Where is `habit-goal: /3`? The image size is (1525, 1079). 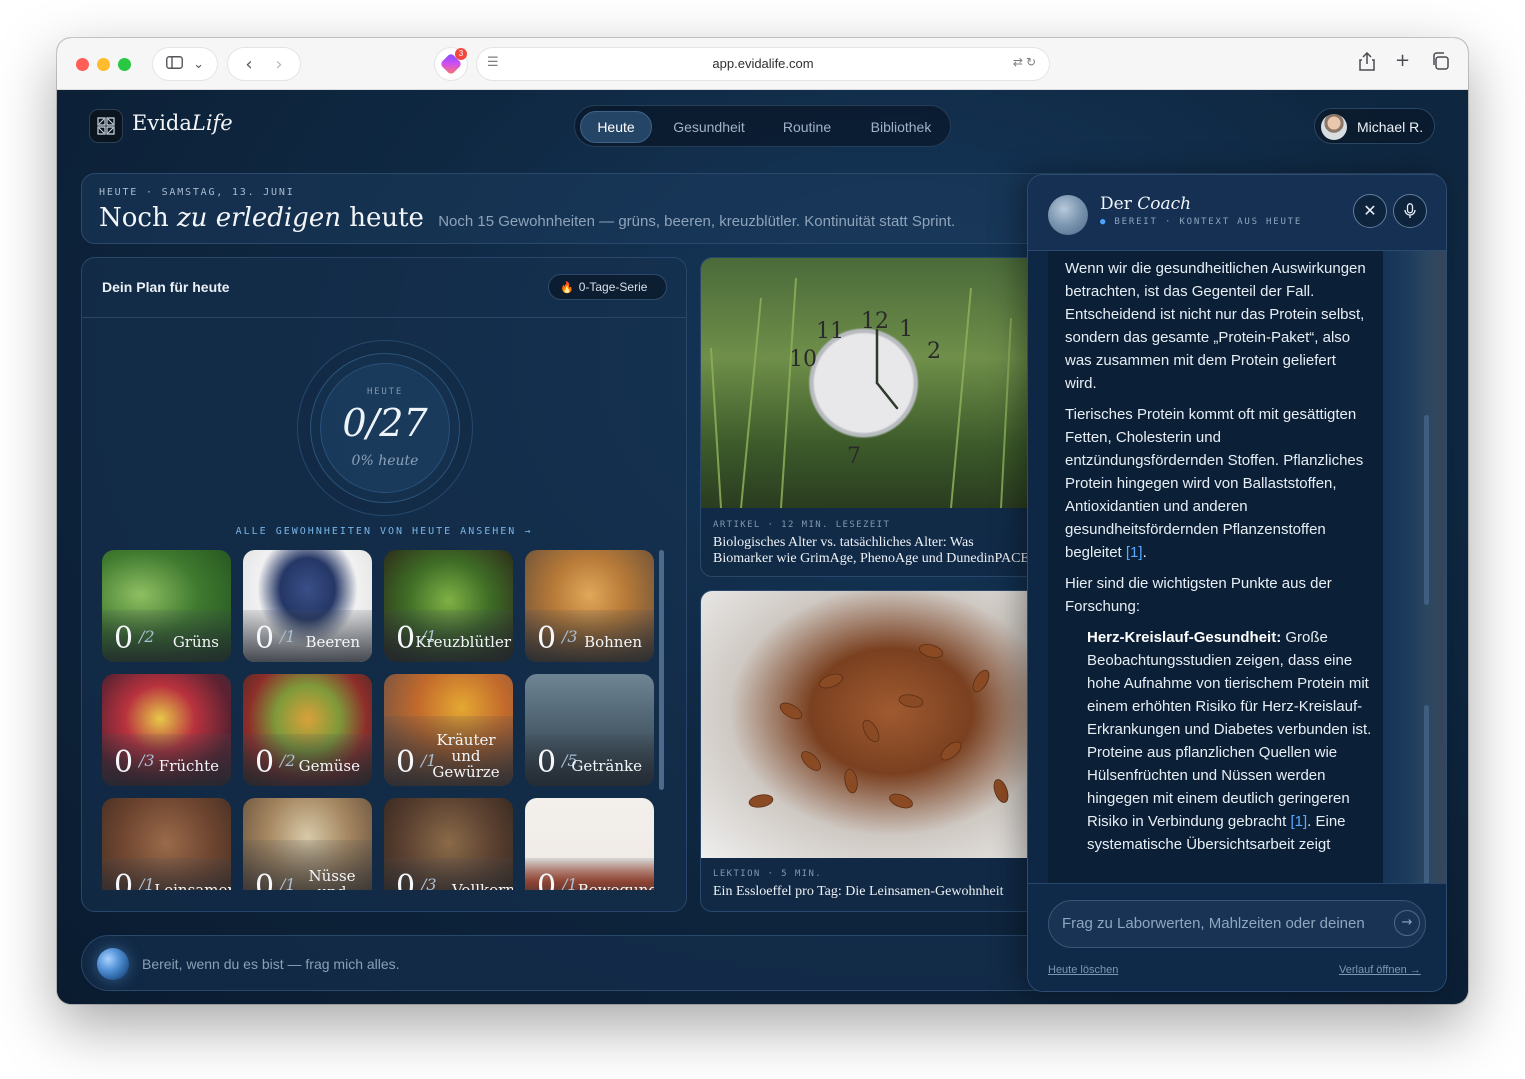
habit-goal: /3 is located at coordinates (429, 882).